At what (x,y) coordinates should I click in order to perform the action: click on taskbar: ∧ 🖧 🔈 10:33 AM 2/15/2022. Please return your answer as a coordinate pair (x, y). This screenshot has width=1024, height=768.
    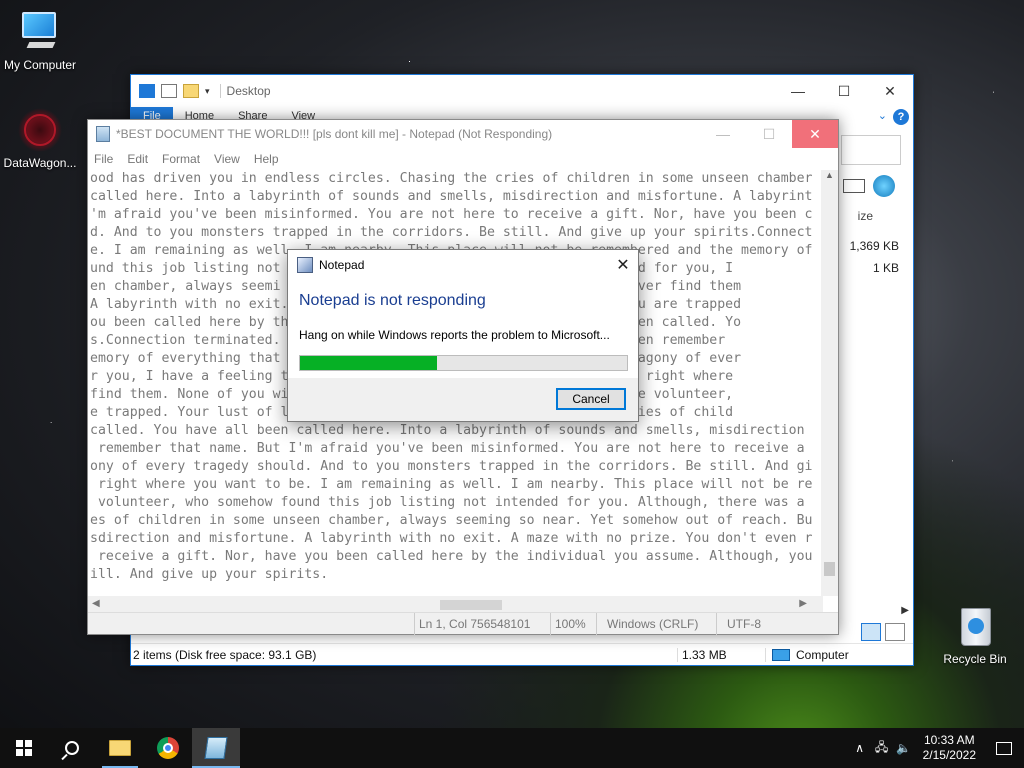
    Looking at the image, I should click on (512, 748).